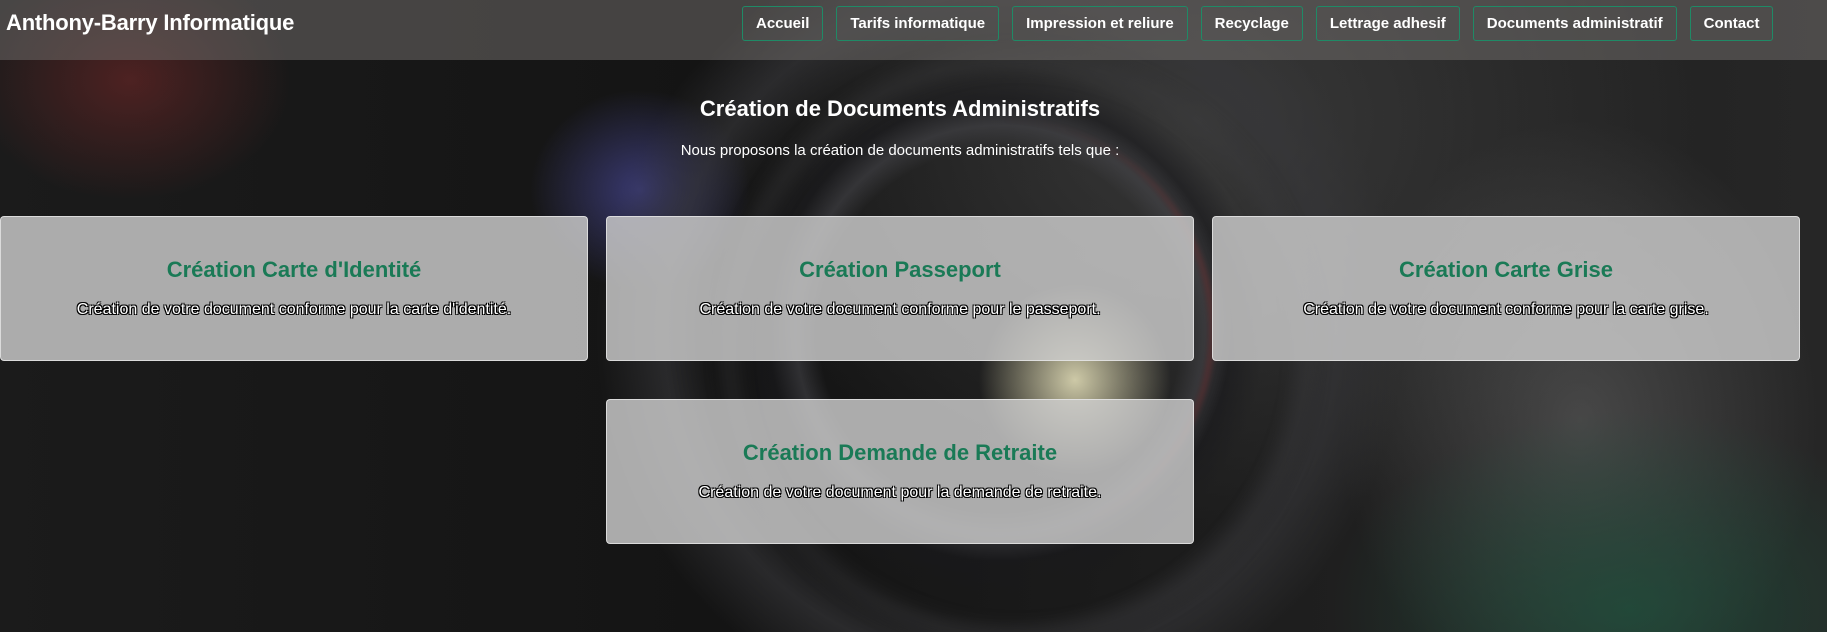 This screenshot has width=1827, height=632. Describe the element at coordinates (900, 269) in the screenshot. I see `card-title: Création Passeport` at that location.